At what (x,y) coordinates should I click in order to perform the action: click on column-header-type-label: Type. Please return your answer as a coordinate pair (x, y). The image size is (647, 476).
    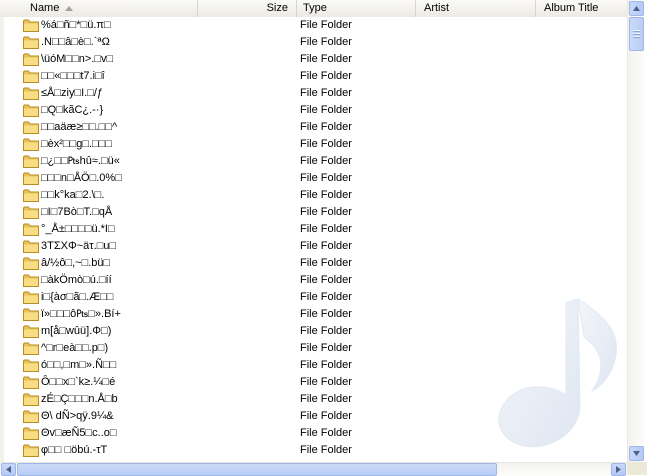
    Looking at the image, I should click on (315, 8).